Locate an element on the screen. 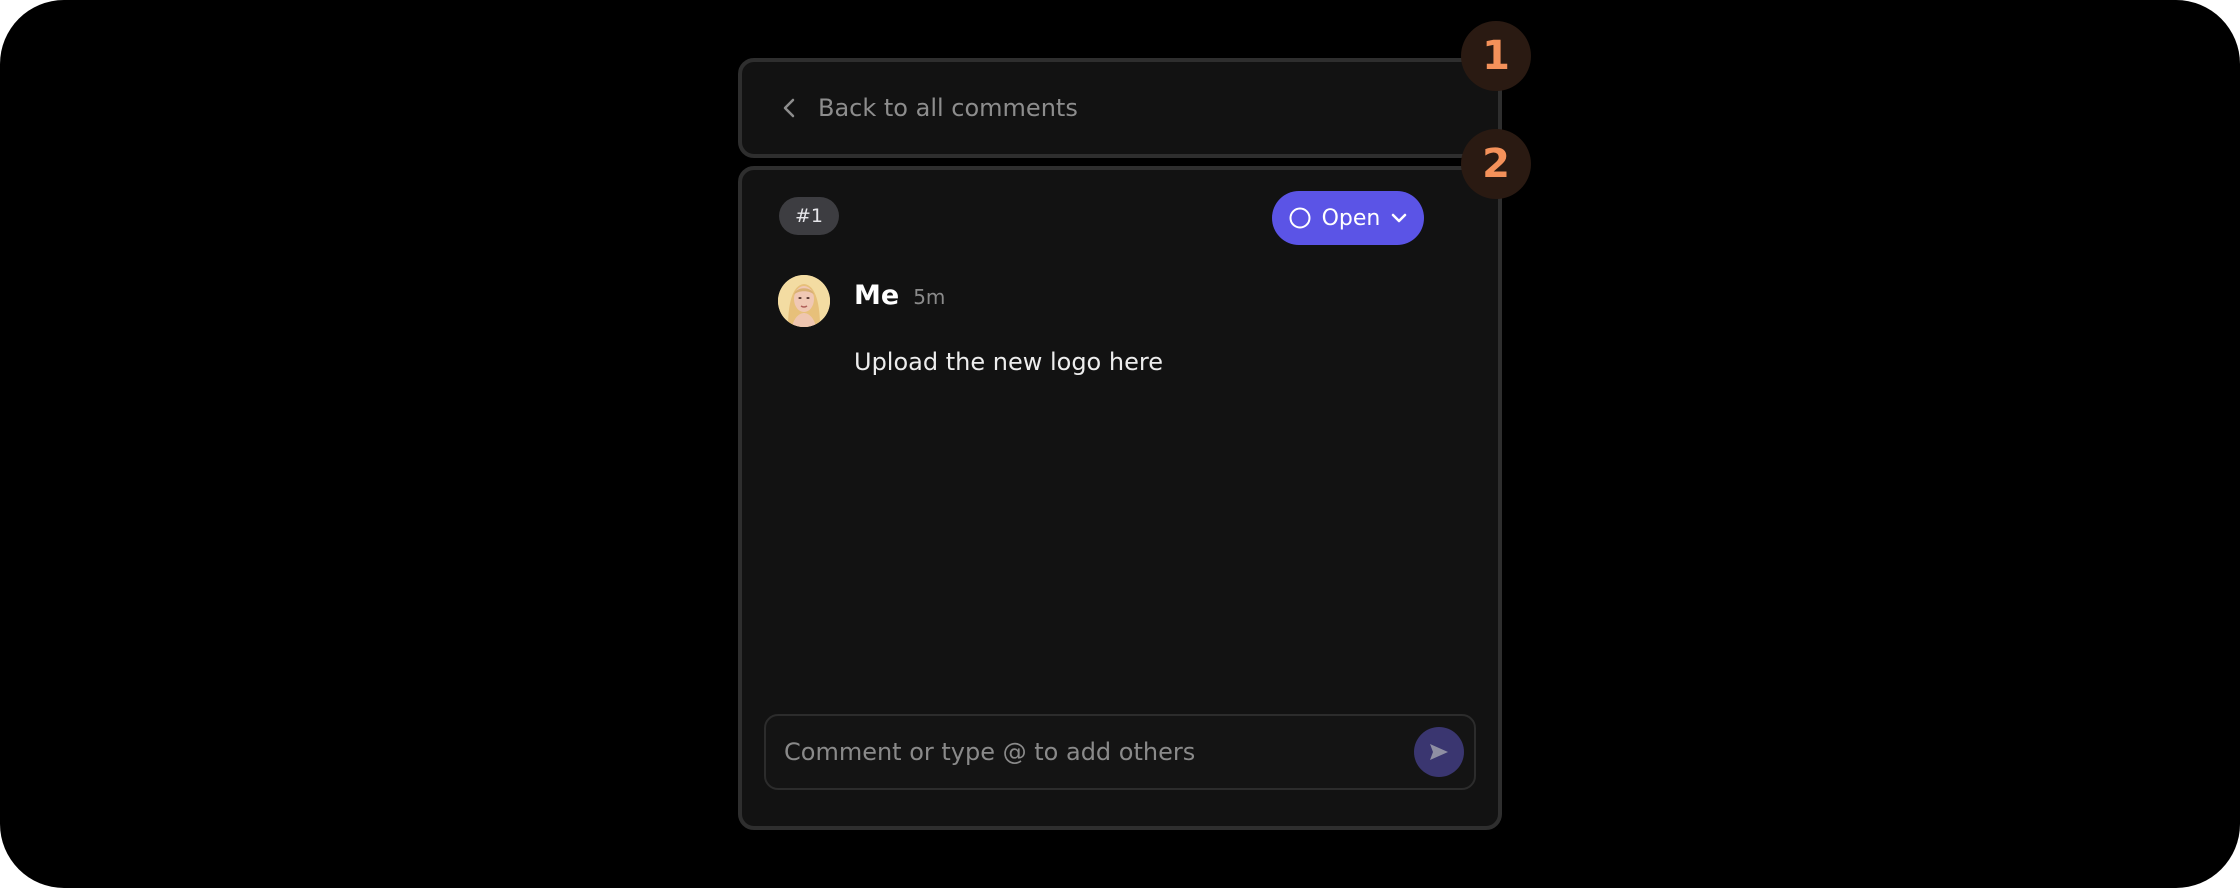 This screenshot has height=888, width=2240. status-dropdown-button: Open is located at coordinates (1348, 218).